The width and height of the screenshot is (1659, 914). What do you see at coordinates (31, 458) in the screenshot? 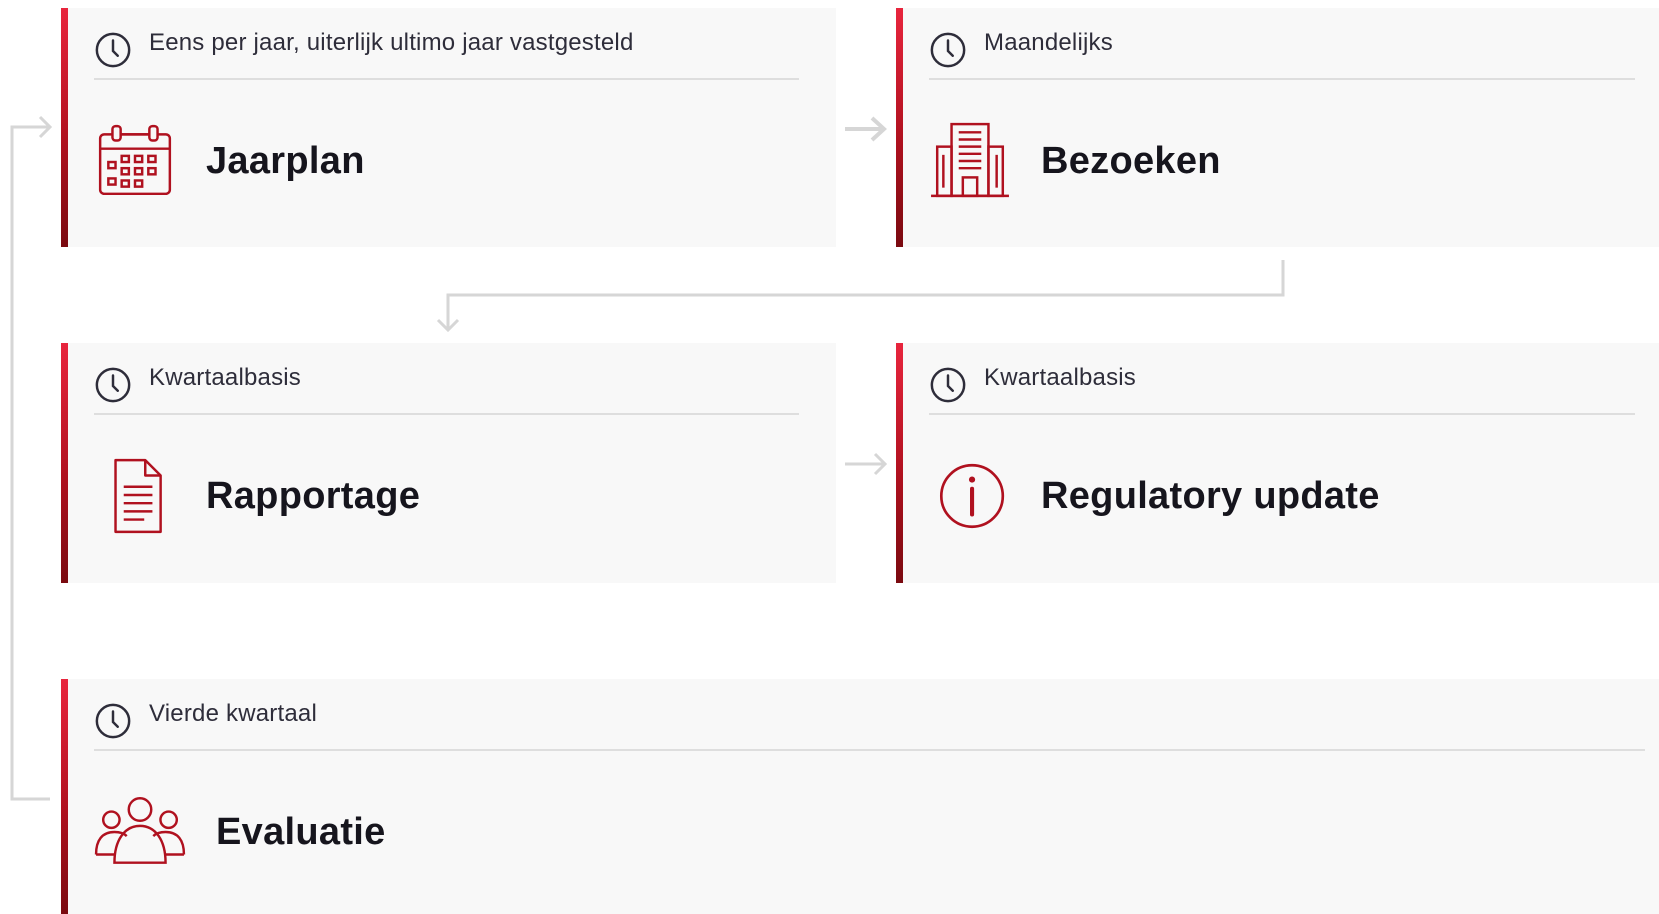
I see `loop-connector-evaluatie-to-jaarplan` at bounding box center [31, 458].